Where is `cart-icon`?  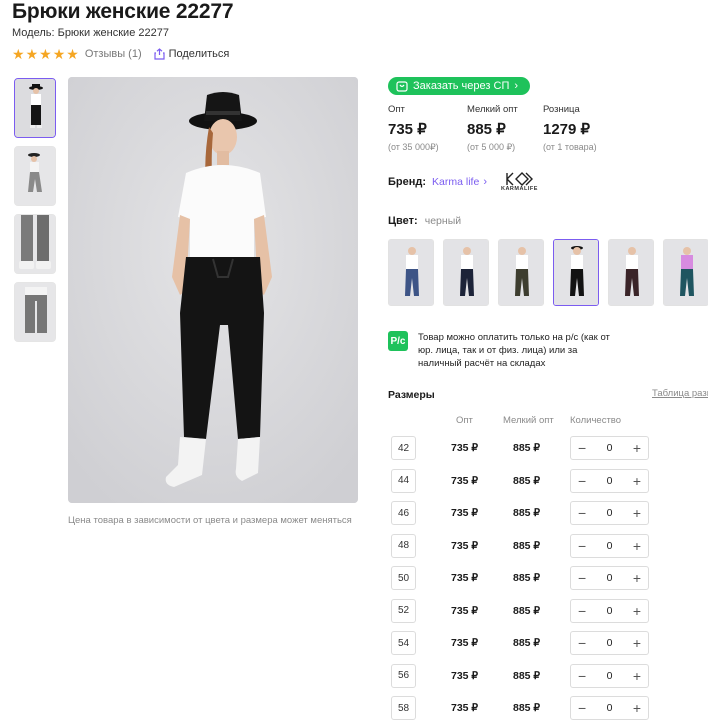
cart-icon is located at coordinates (402, 86).